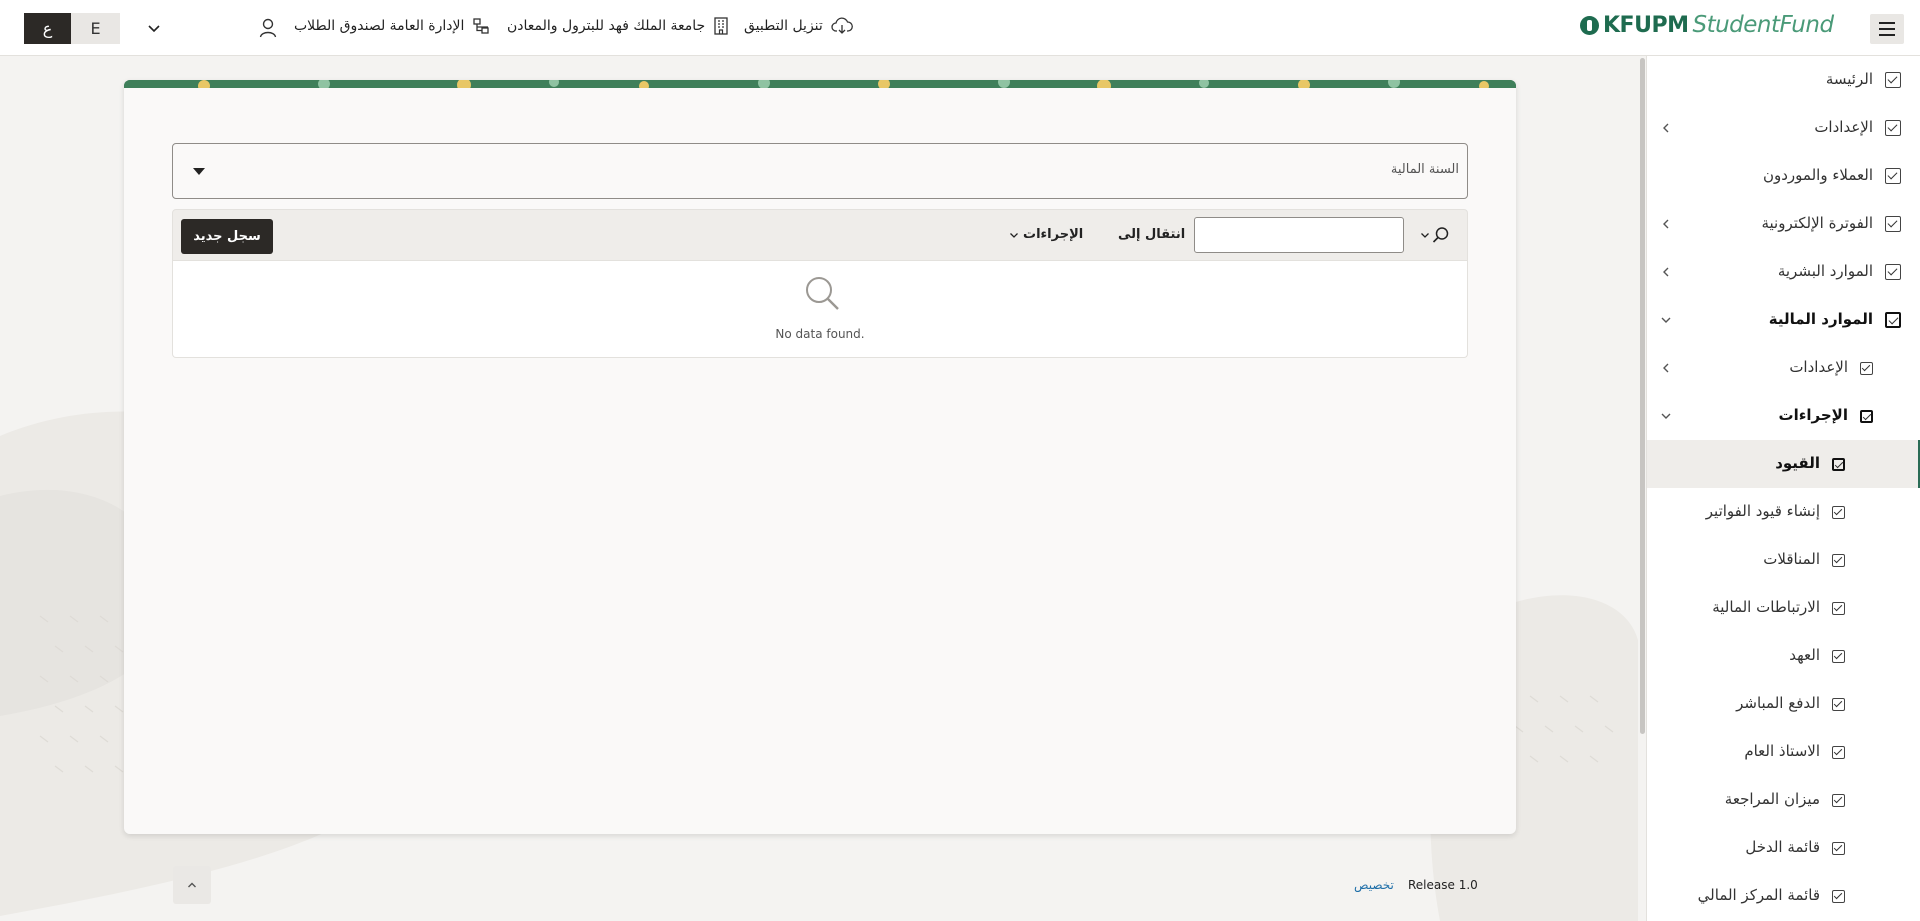  Describe the element at coordinates (1825, 271) in the screenshot. I see `sidebar-item-label: الموارد البشرية` at that location.